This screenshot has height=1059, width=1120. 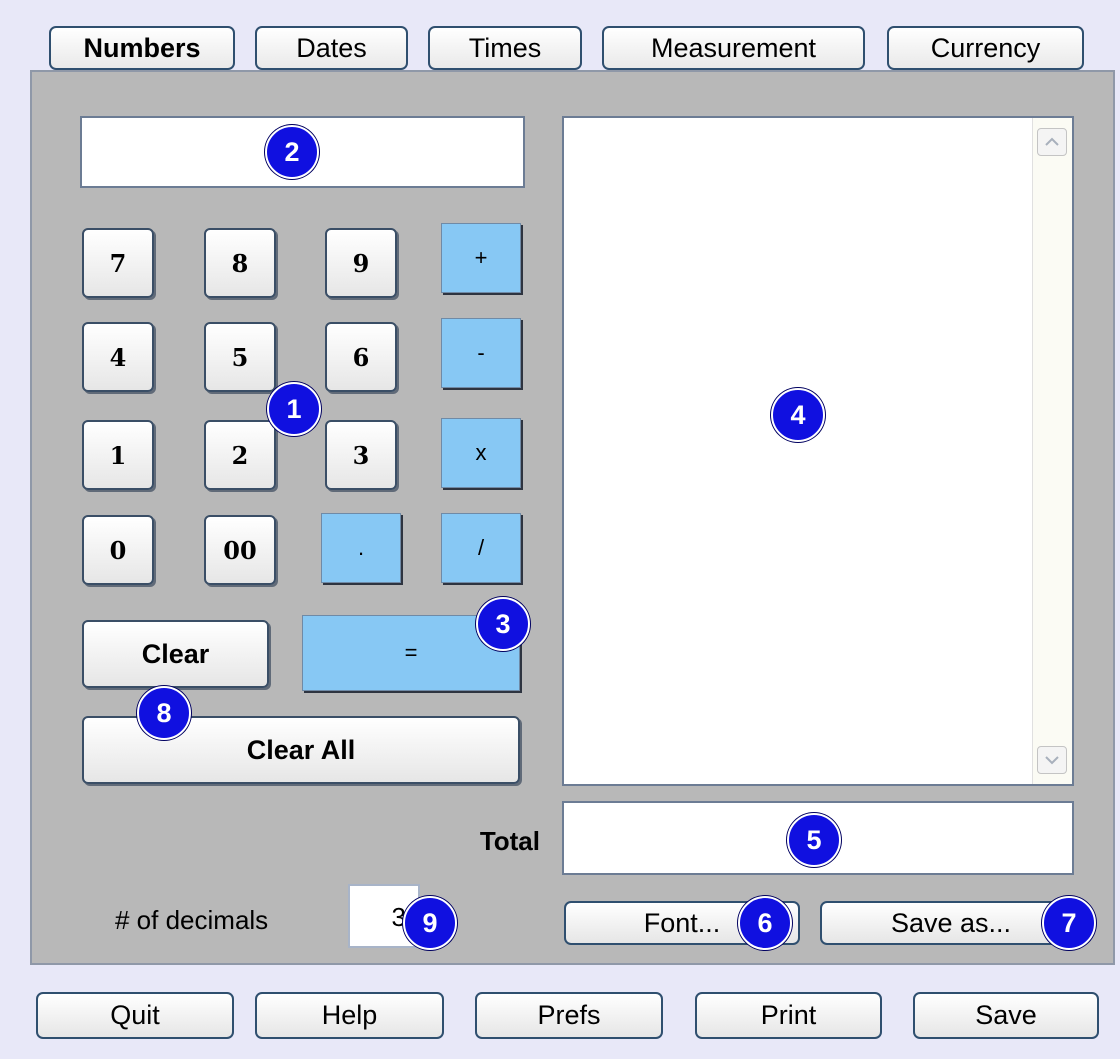 I want to click on help-button: Help, so click(x=349, y=1015).